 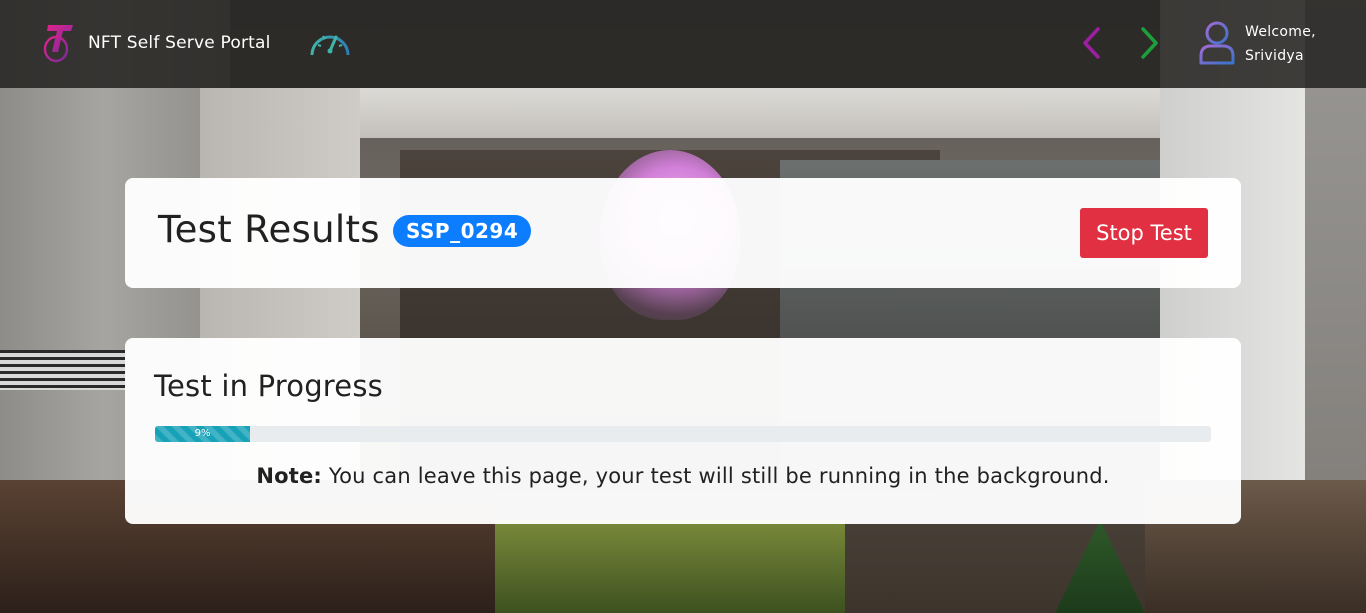 What do you see at coordinates (1274, 56) in the screenshot?
I see `user-name: Srividya` at bounding box center [1274, 56].